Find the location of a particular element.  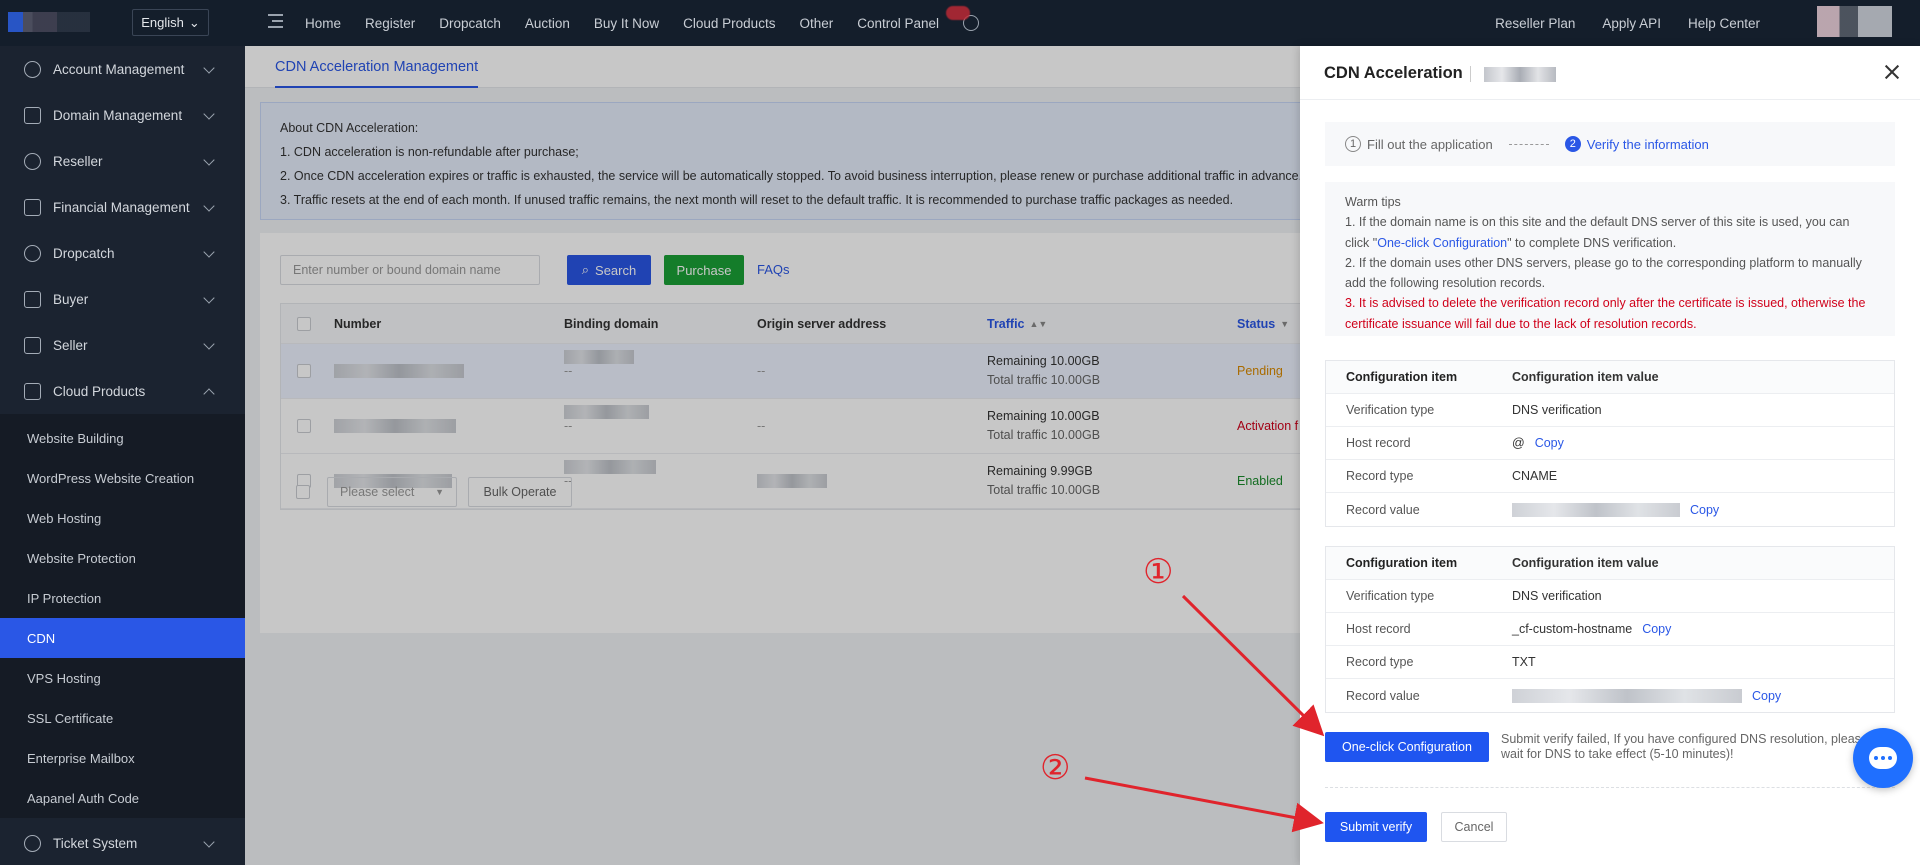

sidebar-item-domain-management: Domain Management is located at coordinates (122, 115).